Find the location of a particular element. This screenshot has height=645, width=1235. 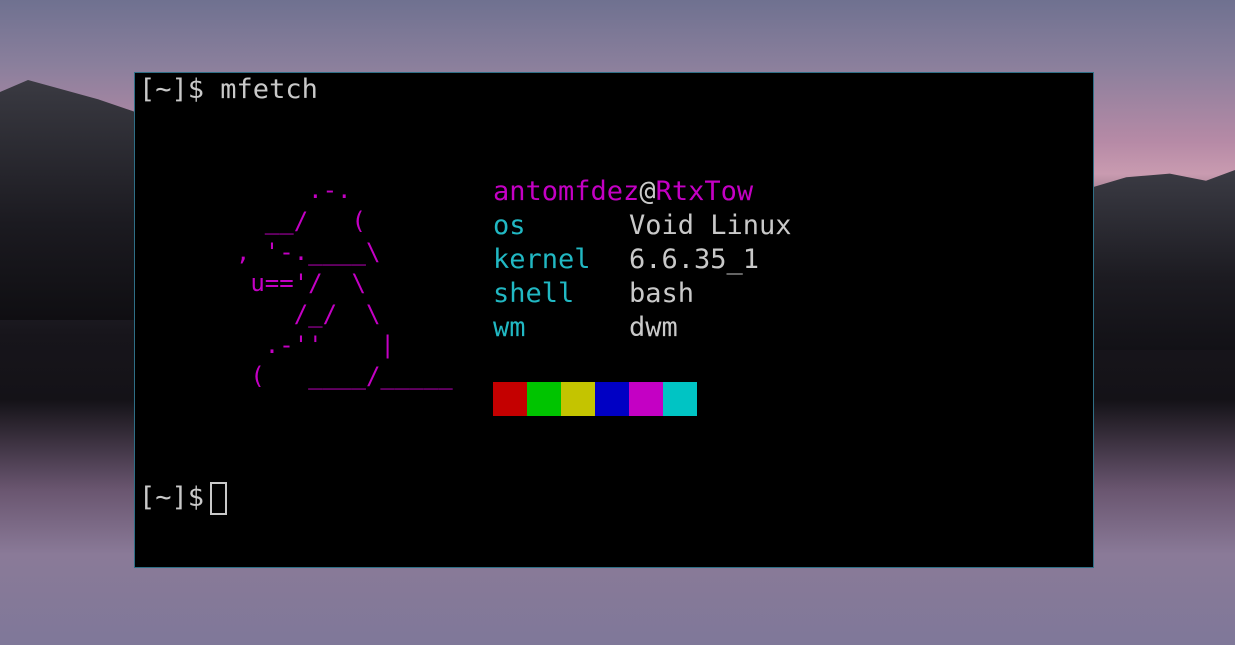

info-key: os is located at coordinates (509, 225).